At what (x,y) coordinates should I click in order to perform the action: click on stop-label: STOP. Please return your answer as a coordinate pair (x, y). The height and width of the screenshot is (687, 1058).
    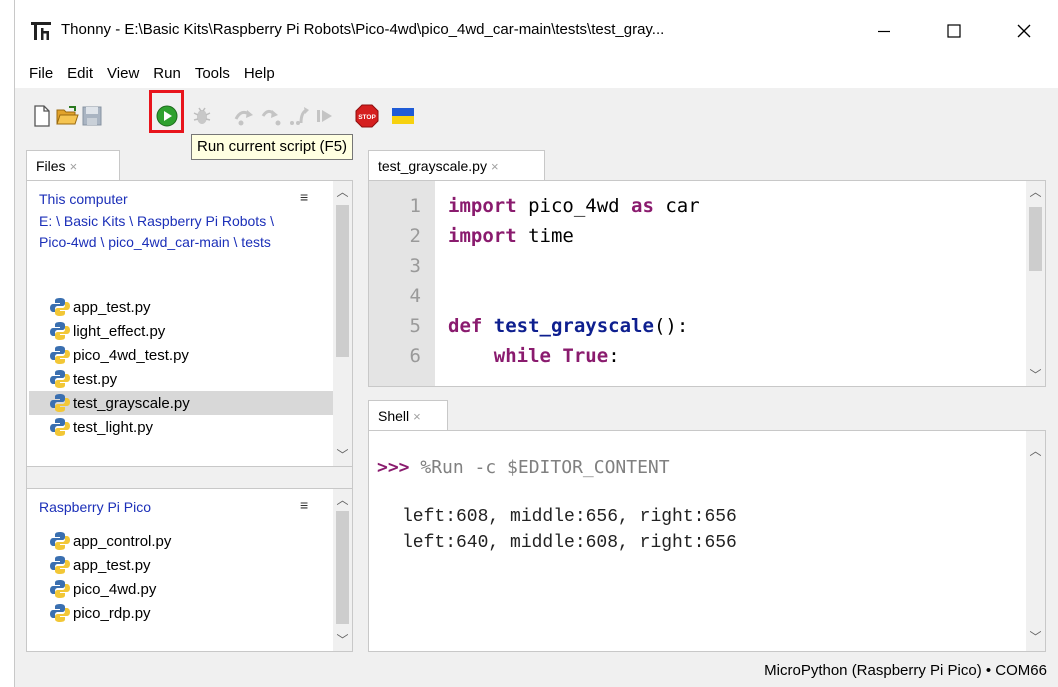
    Looking at the image, I should click on (367, 117).